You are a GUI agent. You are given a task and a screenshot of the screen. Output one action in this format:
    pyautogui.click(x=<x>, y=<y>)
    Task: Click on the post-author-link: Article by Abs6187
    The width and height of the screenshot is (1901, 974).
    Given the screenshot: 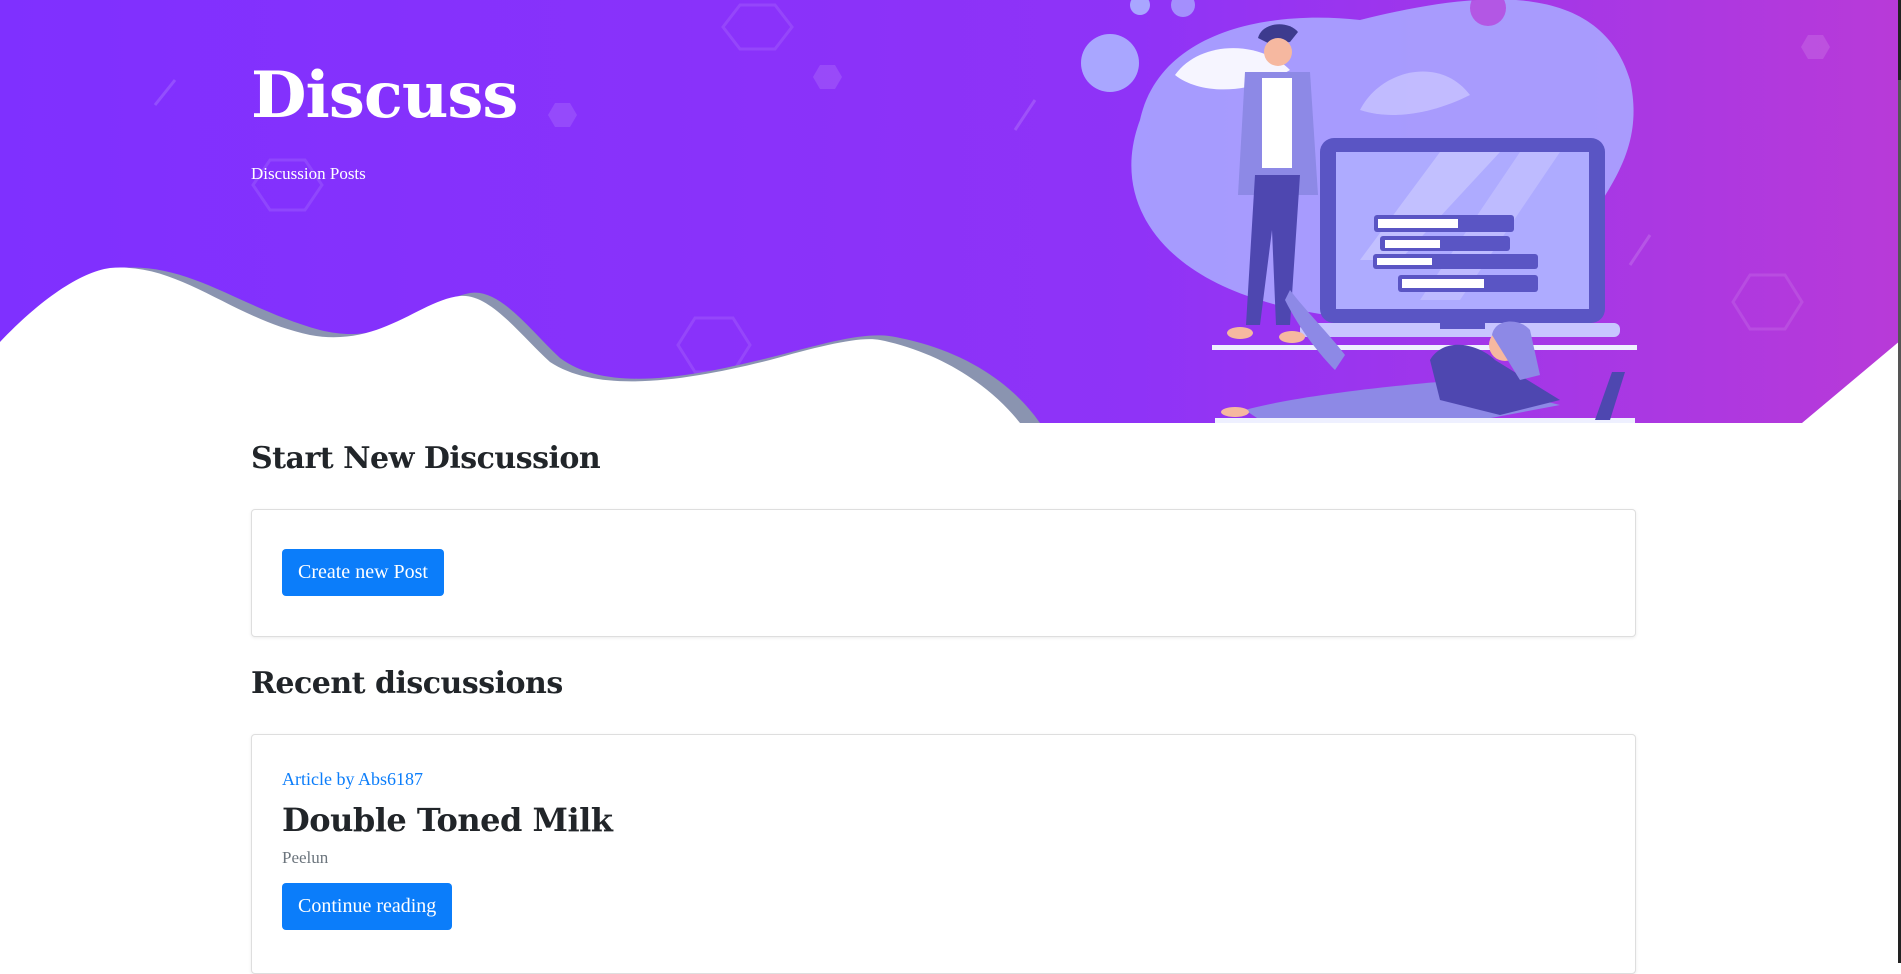 What is the action you would take?
    pyautogui.click(x=352, y=779)
    